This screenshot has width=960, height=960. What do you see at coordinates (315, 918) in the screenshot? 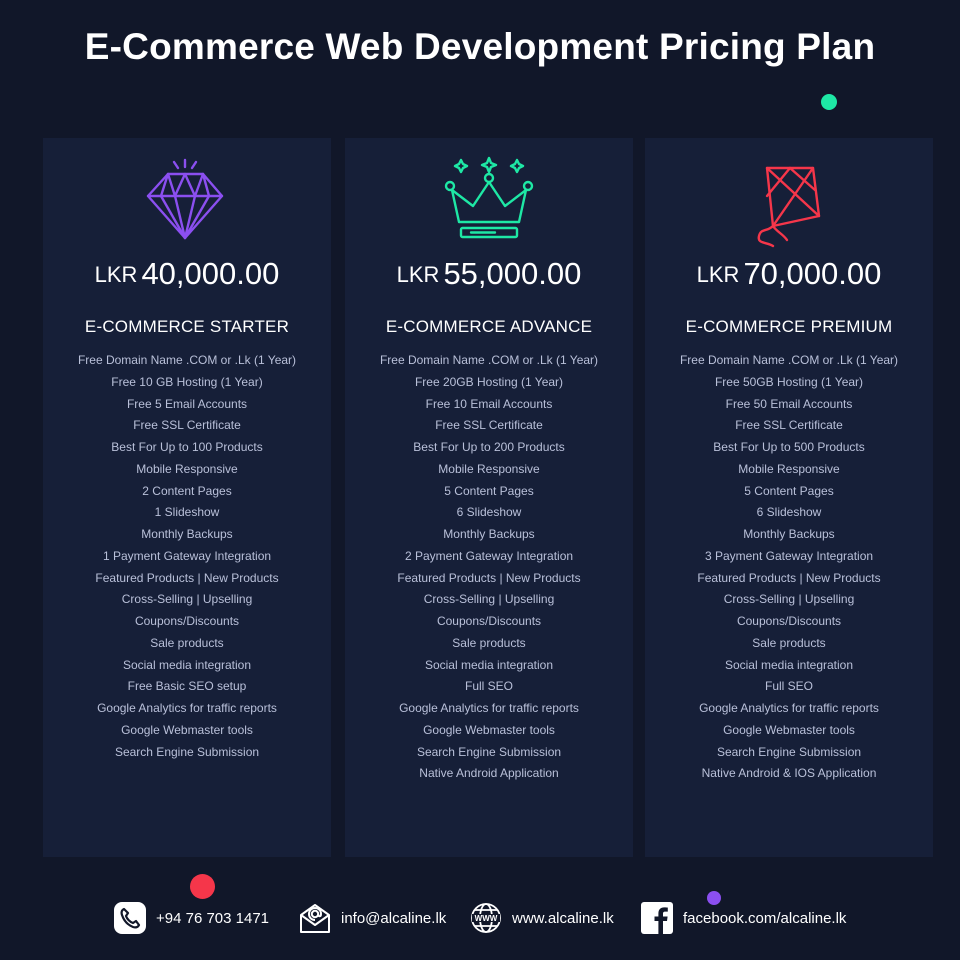
I see `envelope-icon` at bounding box center [315, 918].